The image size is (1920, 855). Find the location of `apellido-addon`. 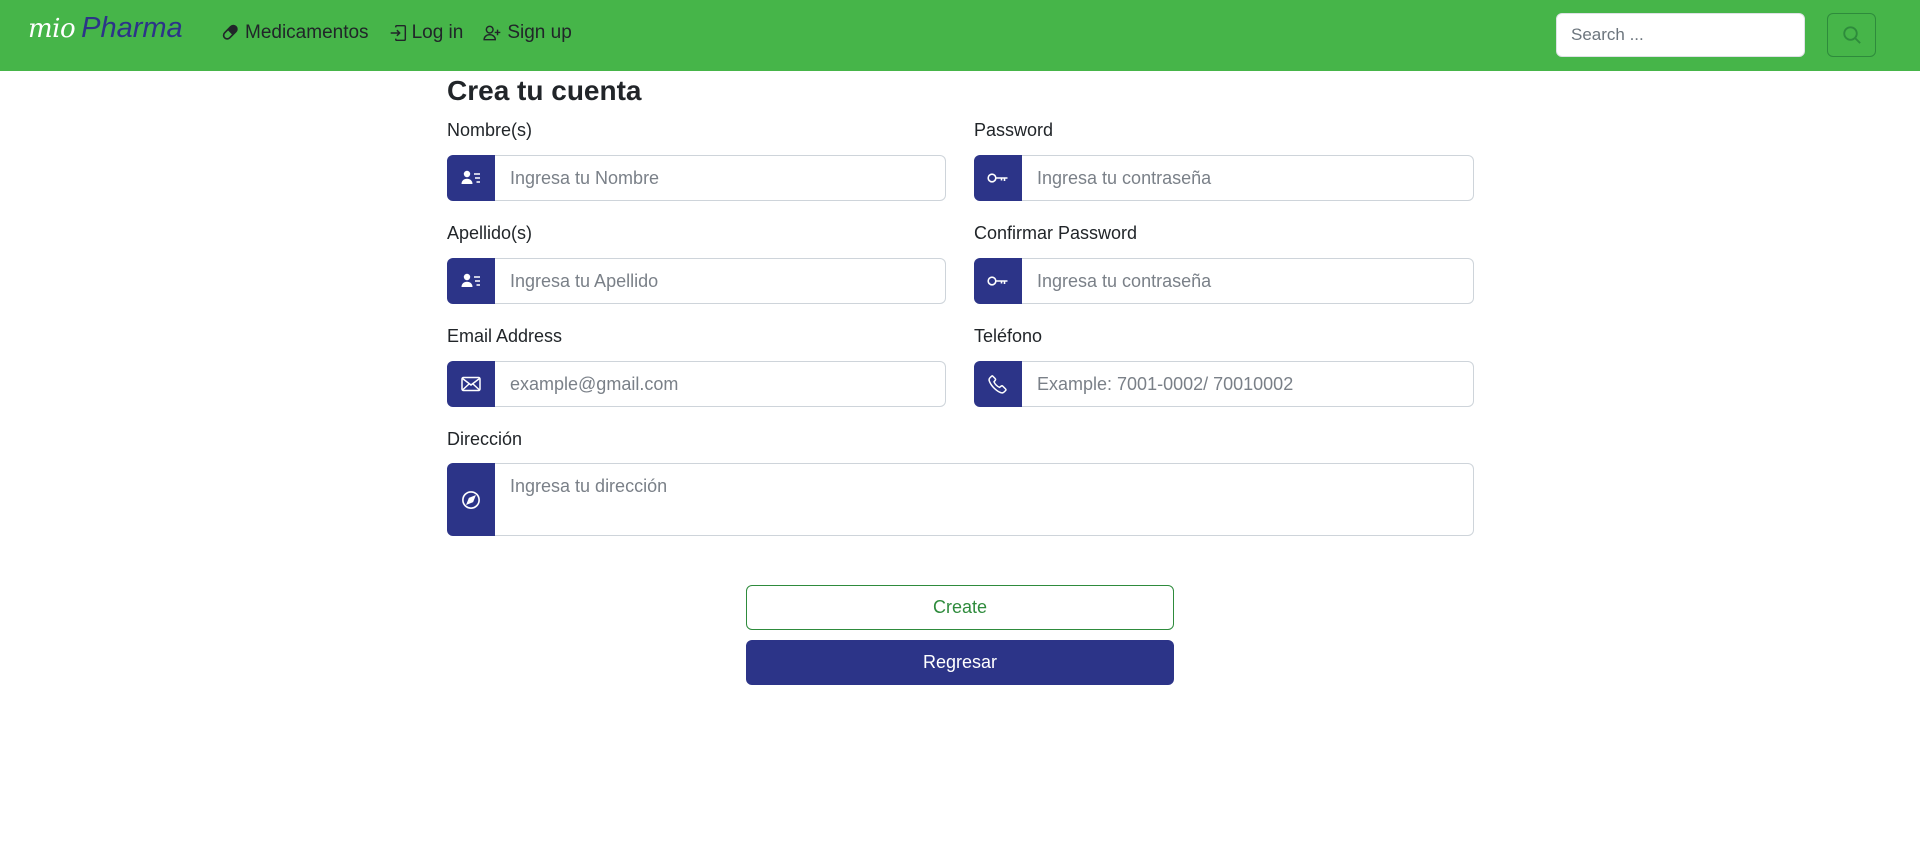

apellido-addon is located at coordinates (471, 281).